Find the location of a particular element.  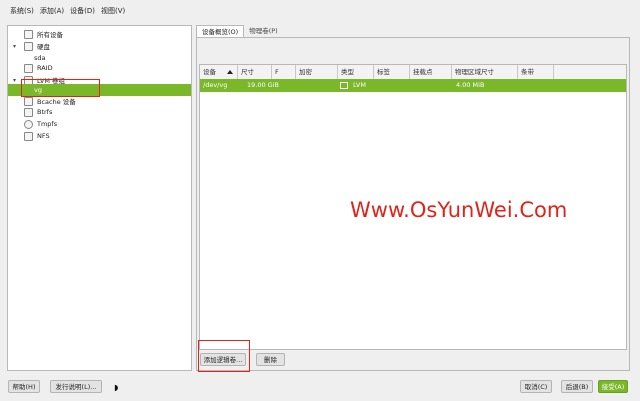

tree-item-all-devices: 所有设备 is located at coordinates (99, 34).